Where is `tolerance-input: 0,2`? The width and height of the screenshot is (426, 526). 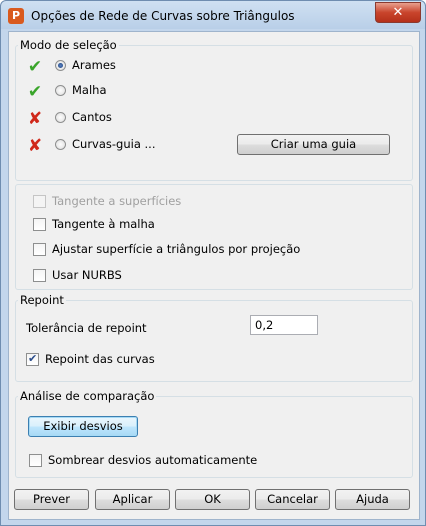
tolerance-input: 0,2 is located at coordinates (284, 325).